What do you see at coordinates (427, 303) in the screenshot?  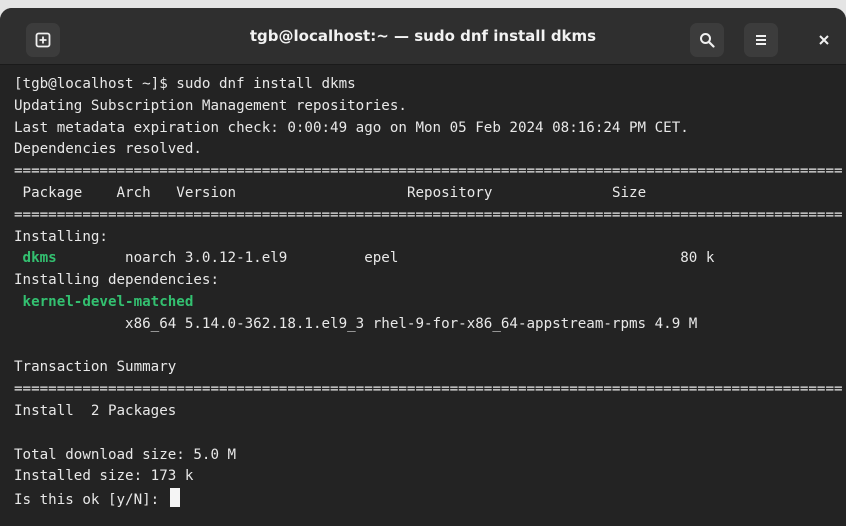 I see `table-row: kernel-devel-matched` at bounding box center [427, 303].